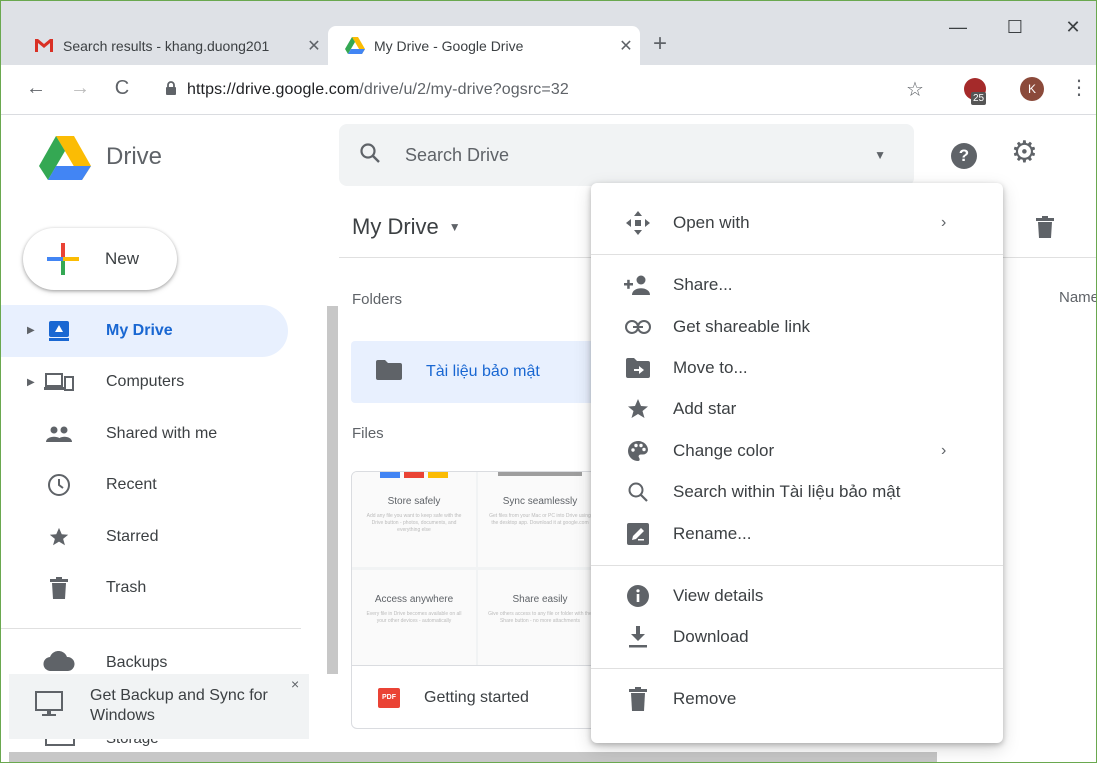 The height and width of the screenshot is (763, 1097). What do you see at coordinates (59, 382) in the screenshot?
I see `computers-icon` at bounding box center [59, 382].